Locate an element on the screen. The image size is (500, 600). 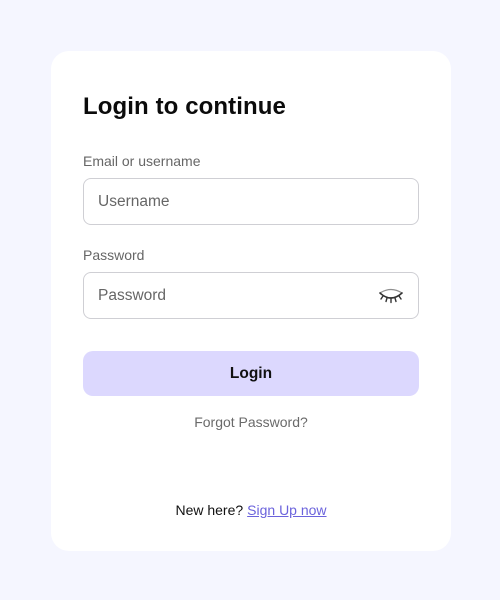
password-field is located at coordinates (251, 295).